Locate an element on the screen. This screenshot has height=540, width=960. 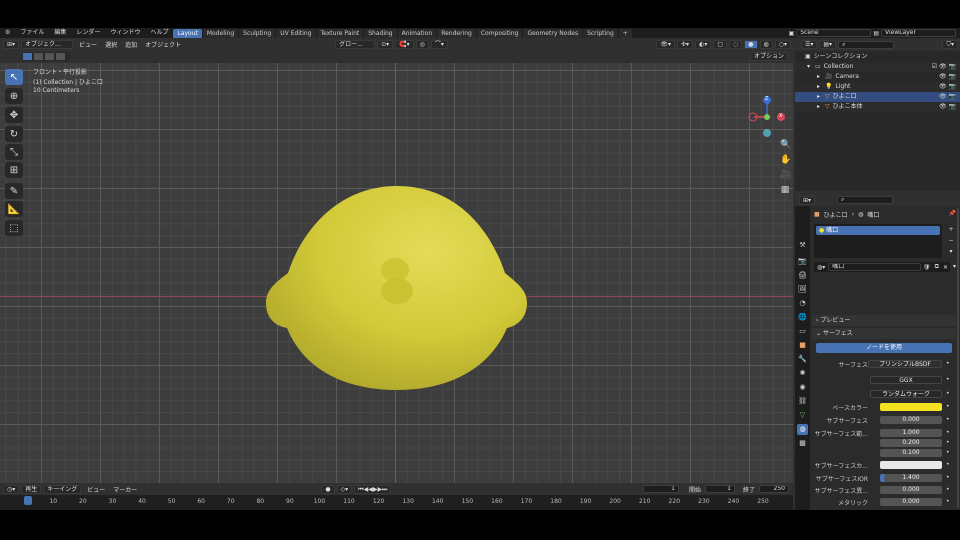
view-layer-selector: ViewLayer is located at coordinates (918, 33).